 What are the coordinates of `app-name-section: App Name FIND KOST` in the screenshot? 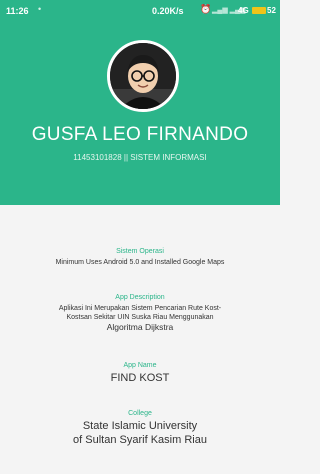 It's located at (140, 373).